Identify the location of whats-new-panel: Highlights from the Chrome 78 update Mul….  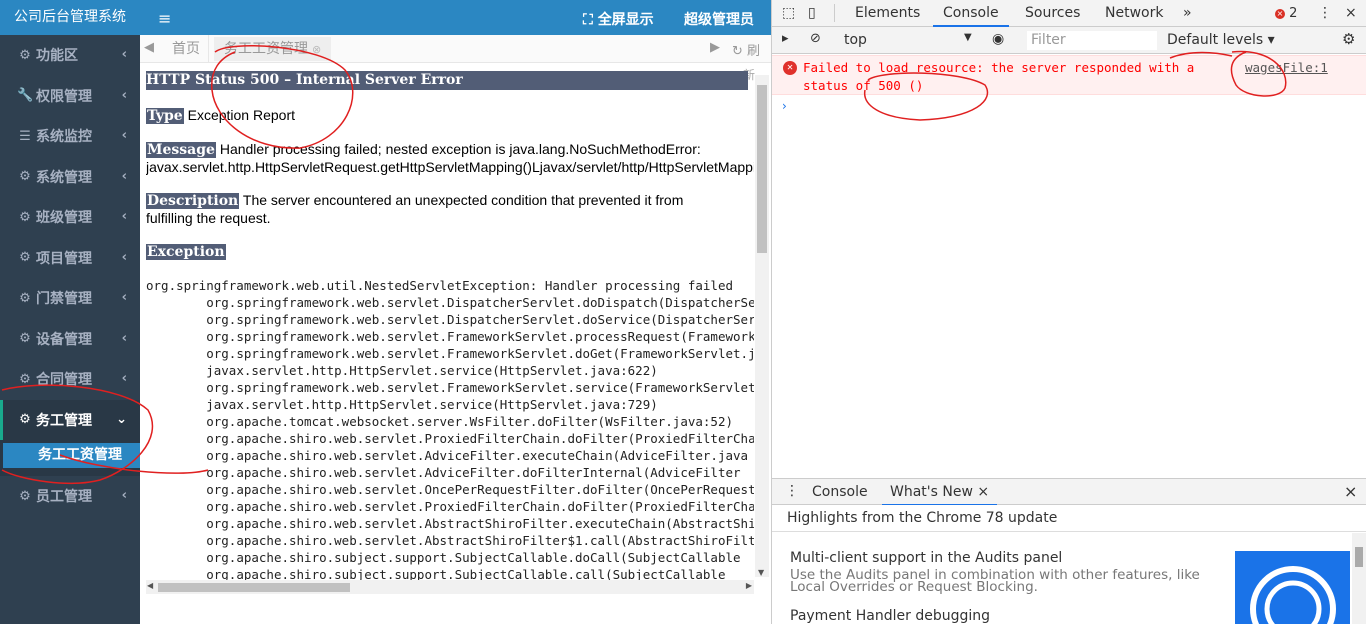
(1069, 564).